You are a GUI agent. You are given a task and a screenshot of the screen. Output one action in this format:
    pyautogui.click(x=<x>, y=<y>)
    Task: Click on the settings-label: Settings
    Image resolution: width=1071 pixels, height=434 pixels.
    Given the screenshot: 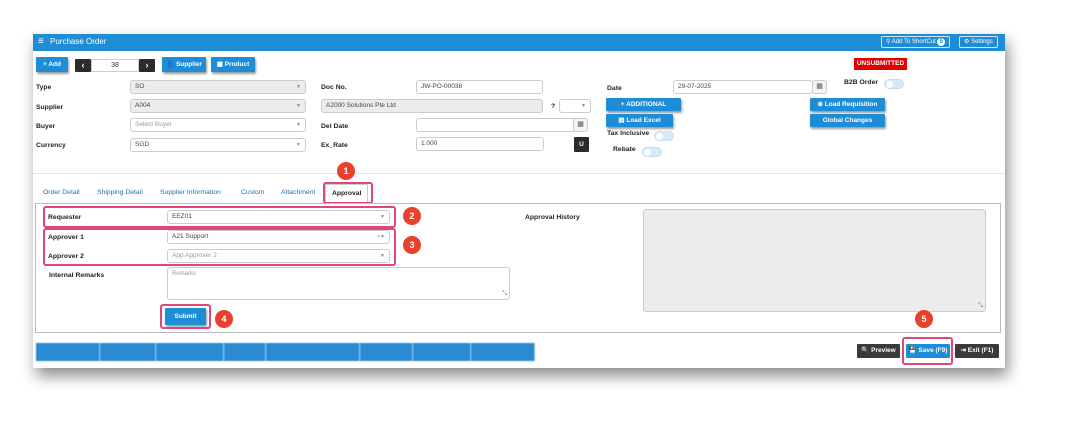 What is the action you would take?
    pyautogui.click(x=982, y=42)
    